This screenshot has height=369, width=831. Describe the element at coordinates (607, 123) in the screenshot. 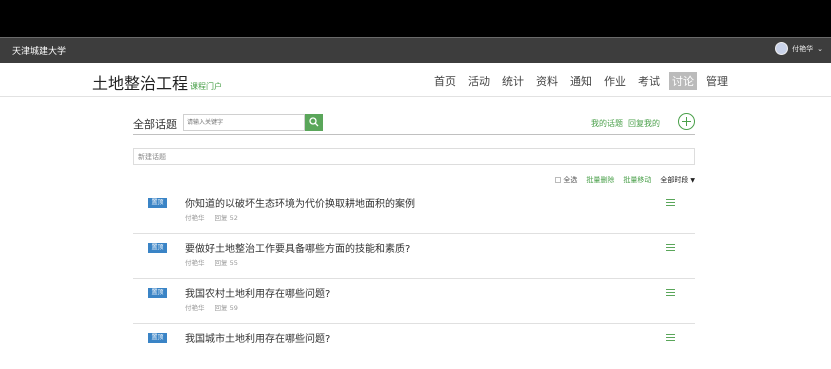

I see `my-topics-link: 我的话题` at that location.